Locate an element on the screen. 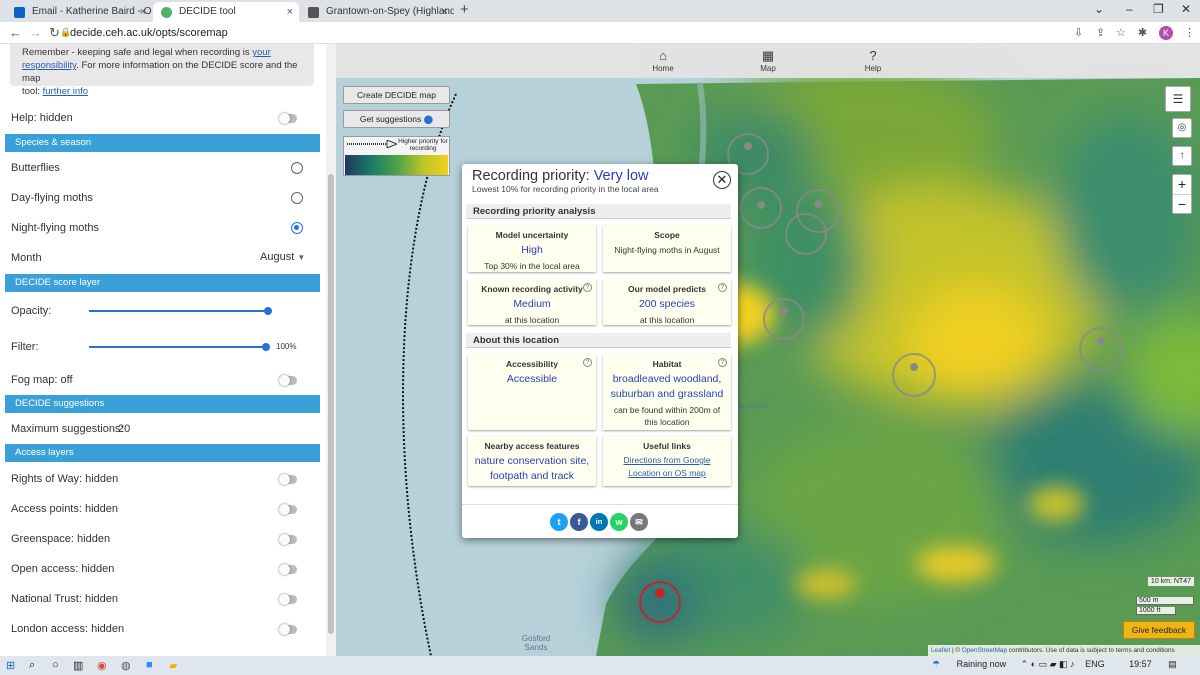 The image size is (1200, 675). tray-icons: ⌃ ◐ ▭ ▰ ◧ ♪ is located at coordinates (1048, 664).